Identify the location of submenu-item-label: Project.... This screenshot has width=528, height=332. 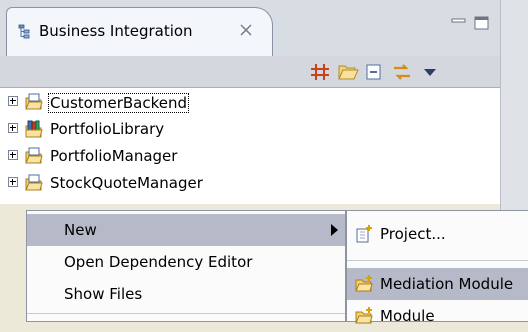
(413, 234).